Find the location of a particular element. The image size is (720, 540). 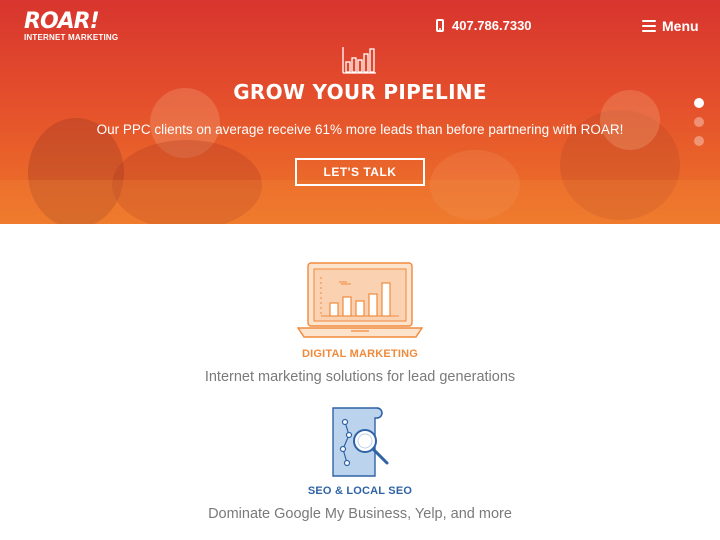

lets-talk-button: LET'S TALK is located at coordinates (360, 172).